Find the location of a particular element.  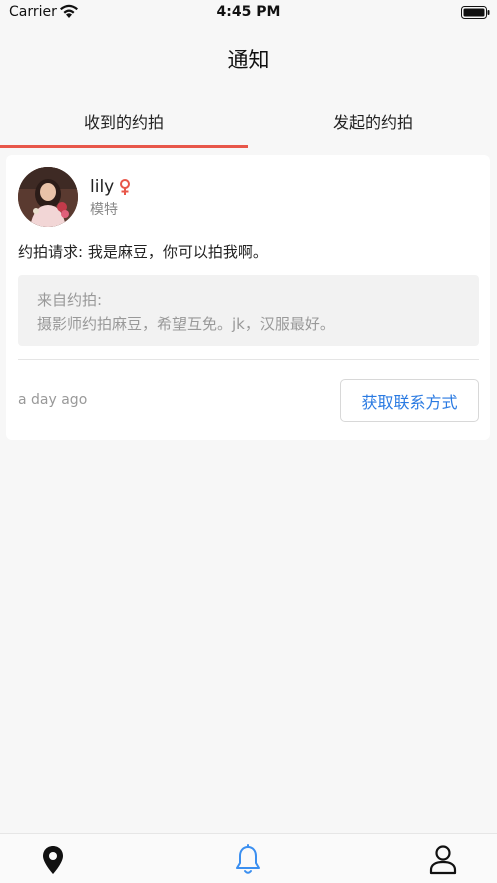

battery-icon is located at coordinates (475, 12).